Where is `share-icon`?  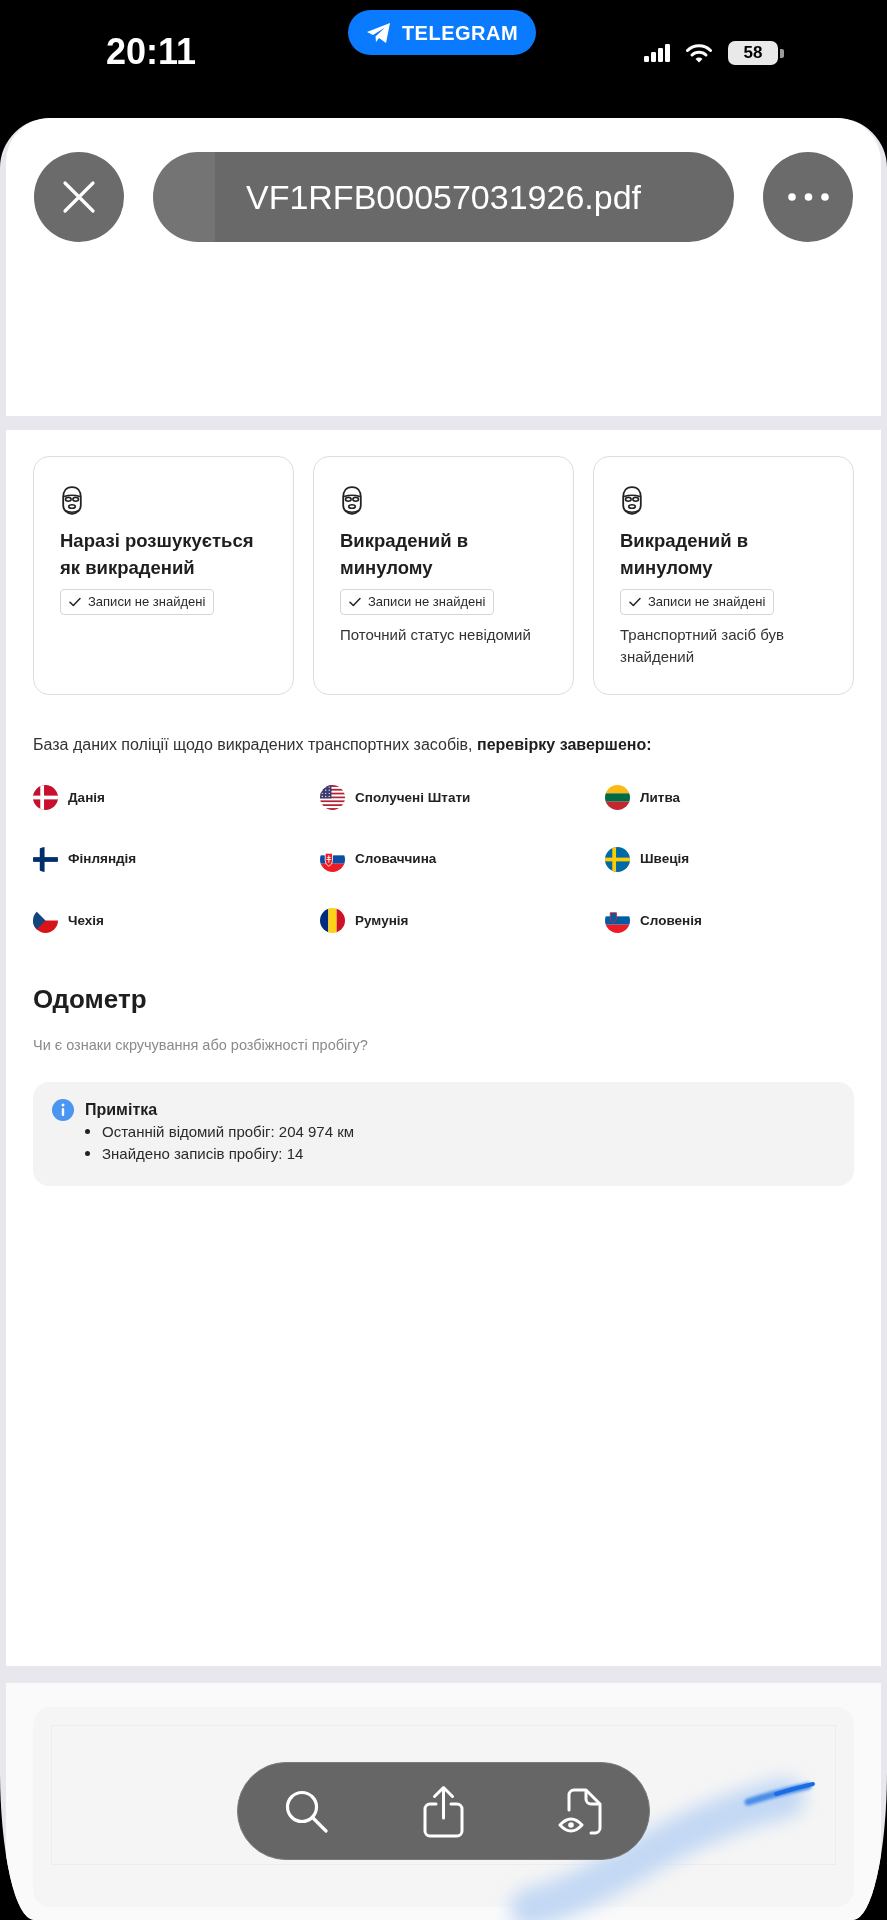
share-icon is located at coordinates (443, 1811).